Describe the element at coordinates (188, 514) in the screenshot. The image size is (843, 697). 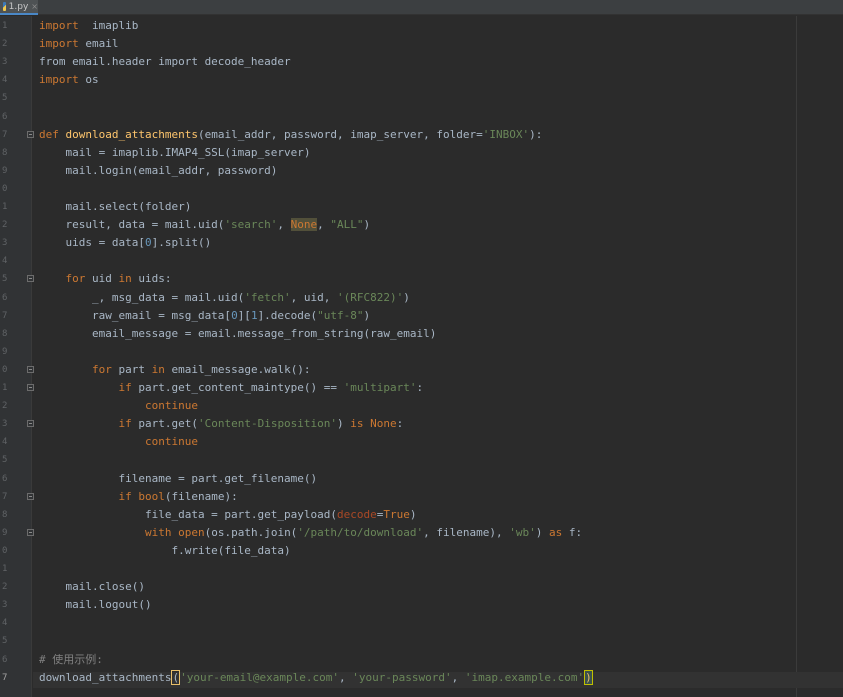
I see `code-token: file_data = part.get_payload(` at that location.